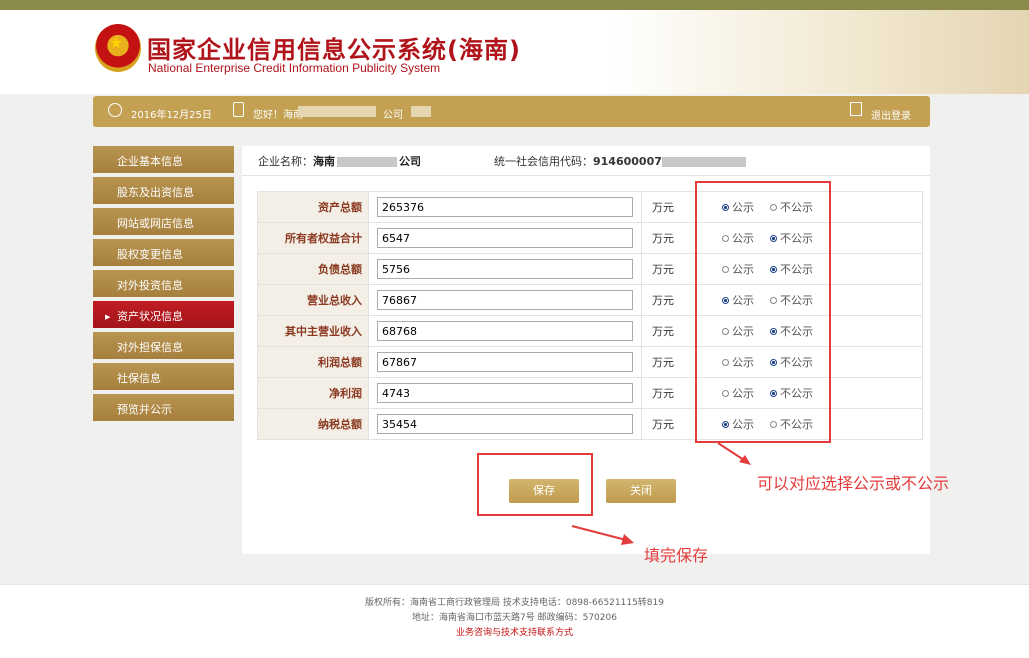 This screenshot has height=658, width=1029. I want to click on save-highlight-box, so click(535, 484).